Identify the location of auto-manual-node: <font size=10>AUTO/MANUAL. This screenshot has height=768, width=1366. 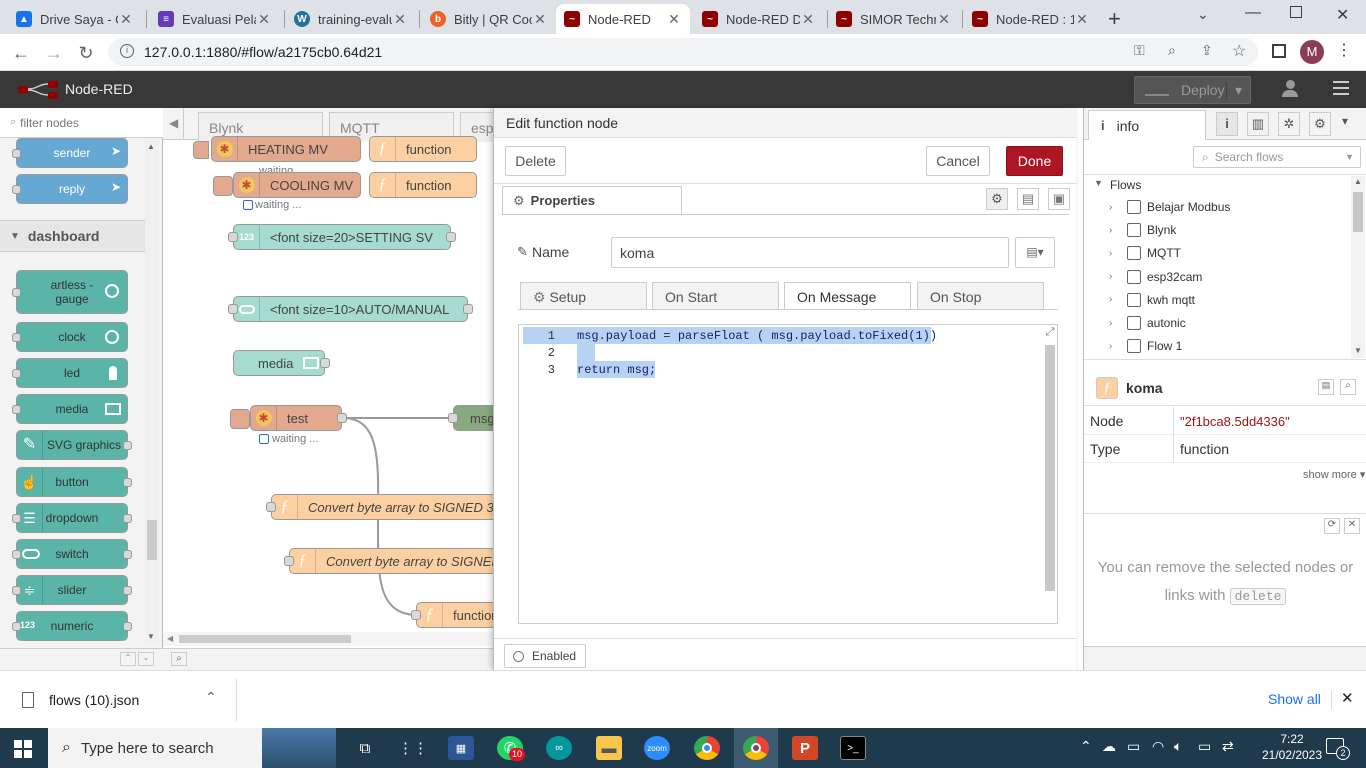
(350, 309).